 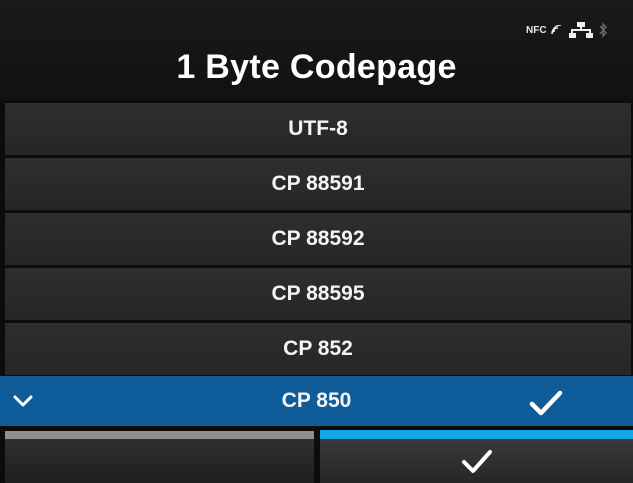 What do you see at coordinates (603, 30) in the screenshot?
I see `bluetooth-icon` at bounding box center [603, 30].